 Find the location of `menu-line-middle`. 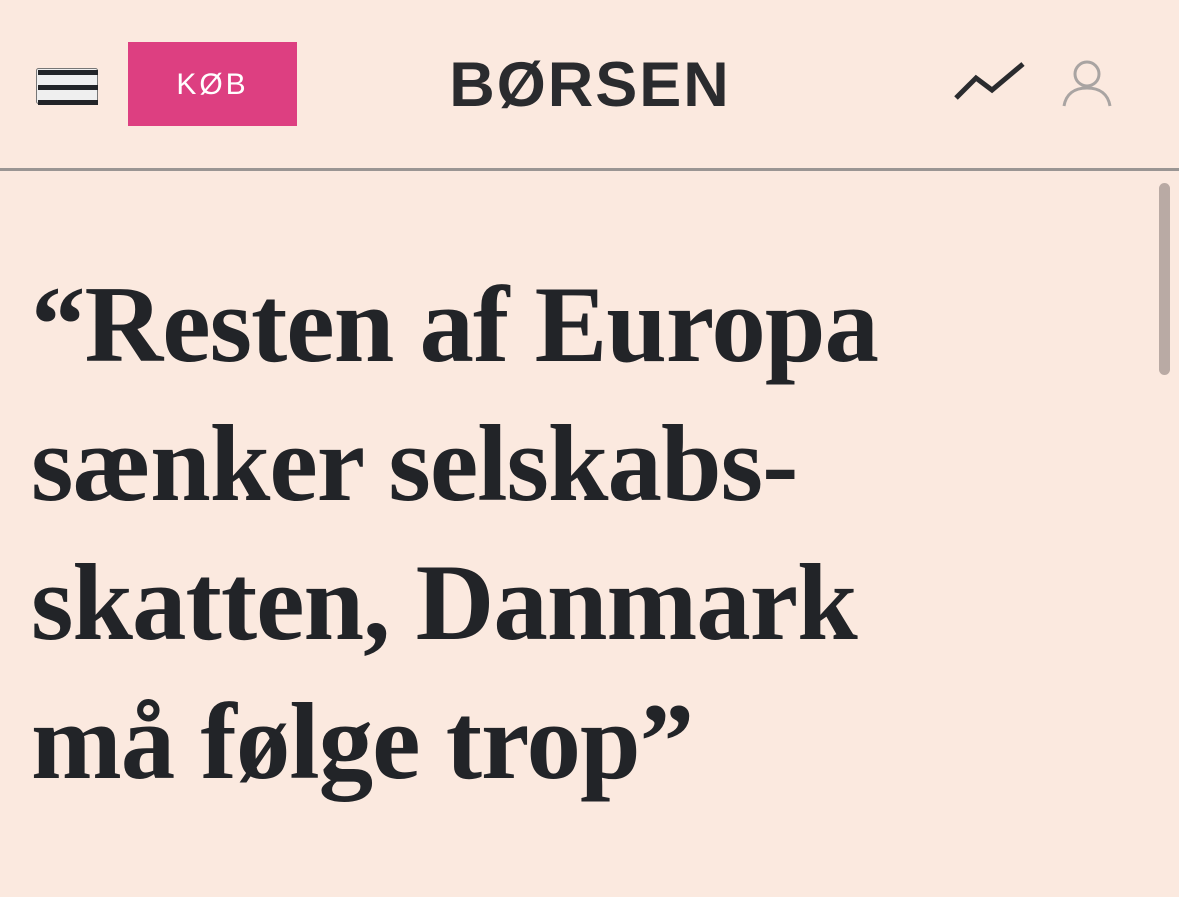

menu-line-middle is located at coordinates (68, 87).